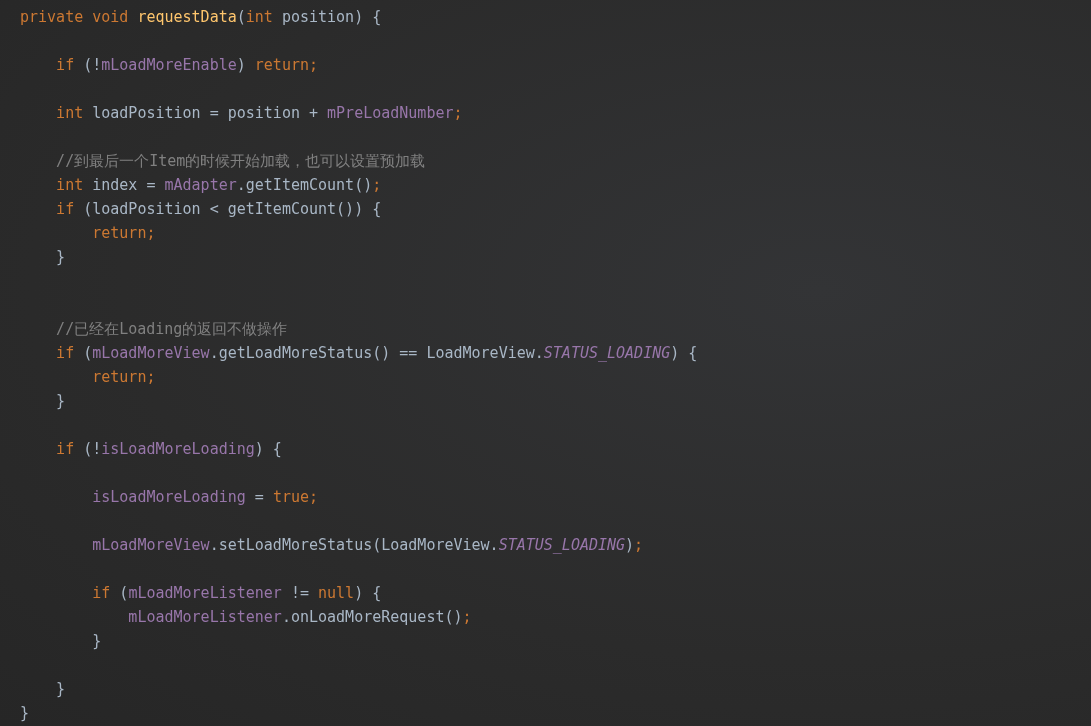 The image size is (1091, 726). Describe the element at coordinates (201, 17) in the screenshot. I see `code-line: private void requestData(int position) {` at that location.